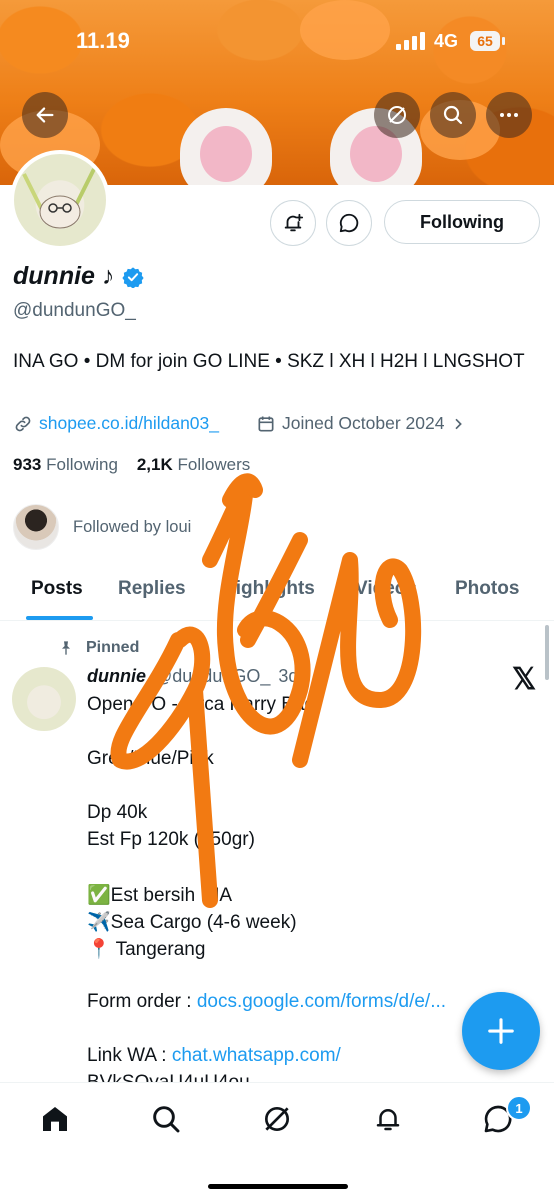  I want to click on post-author: dunnie, so click(116, 676).